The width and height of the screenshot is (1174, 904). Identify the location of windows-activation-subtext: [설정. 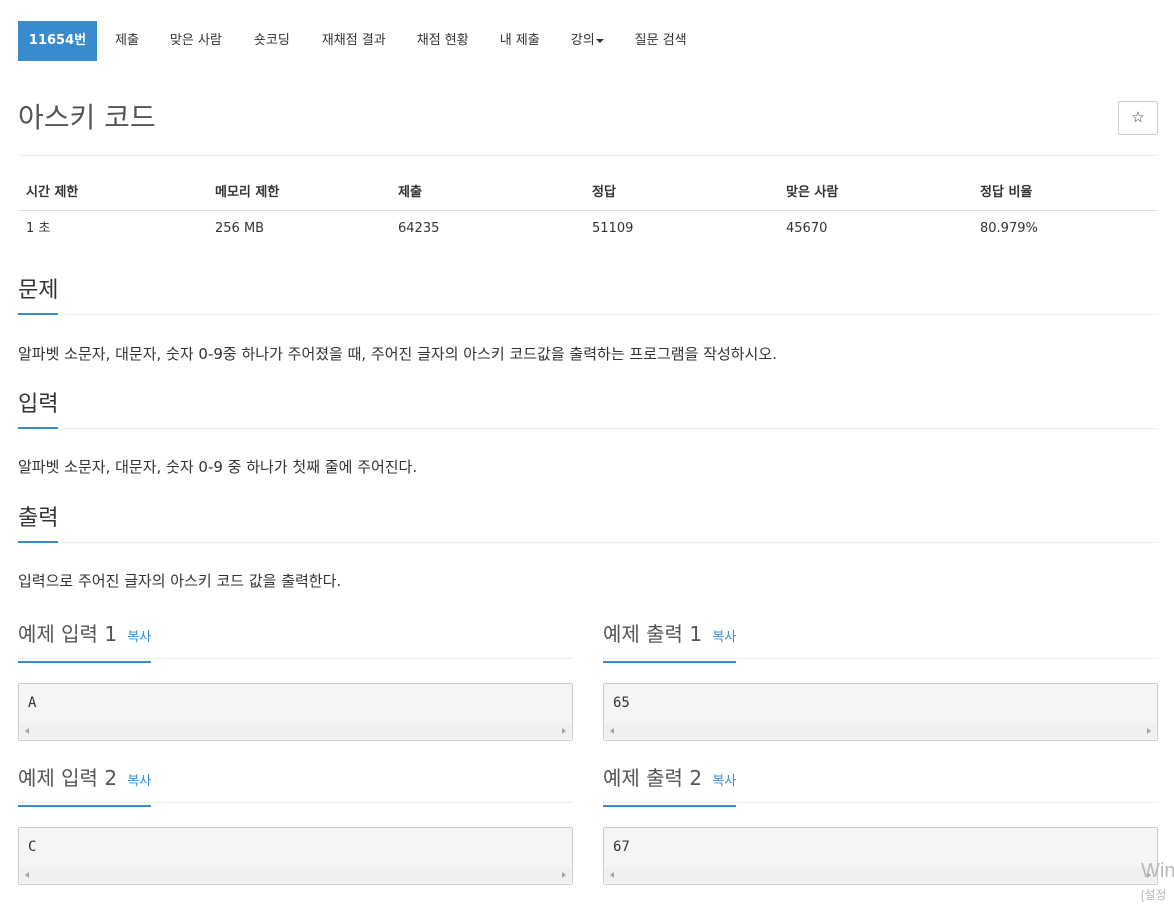
(1154, 895).